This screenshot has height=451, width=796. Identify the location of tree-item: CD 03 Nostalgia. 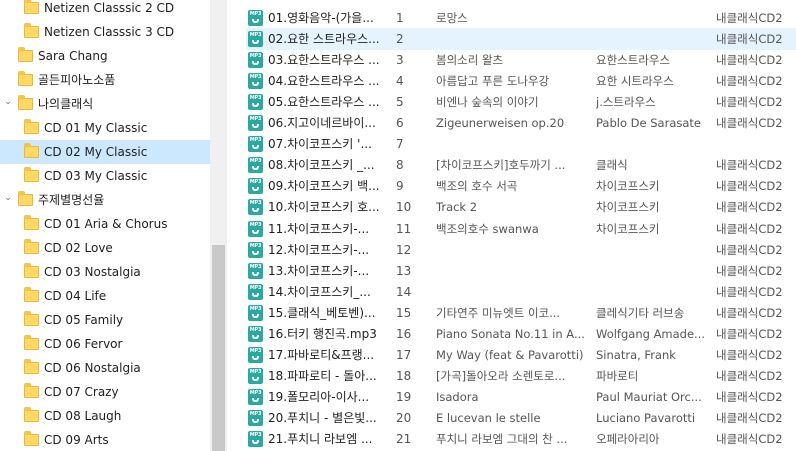
(105, 272).